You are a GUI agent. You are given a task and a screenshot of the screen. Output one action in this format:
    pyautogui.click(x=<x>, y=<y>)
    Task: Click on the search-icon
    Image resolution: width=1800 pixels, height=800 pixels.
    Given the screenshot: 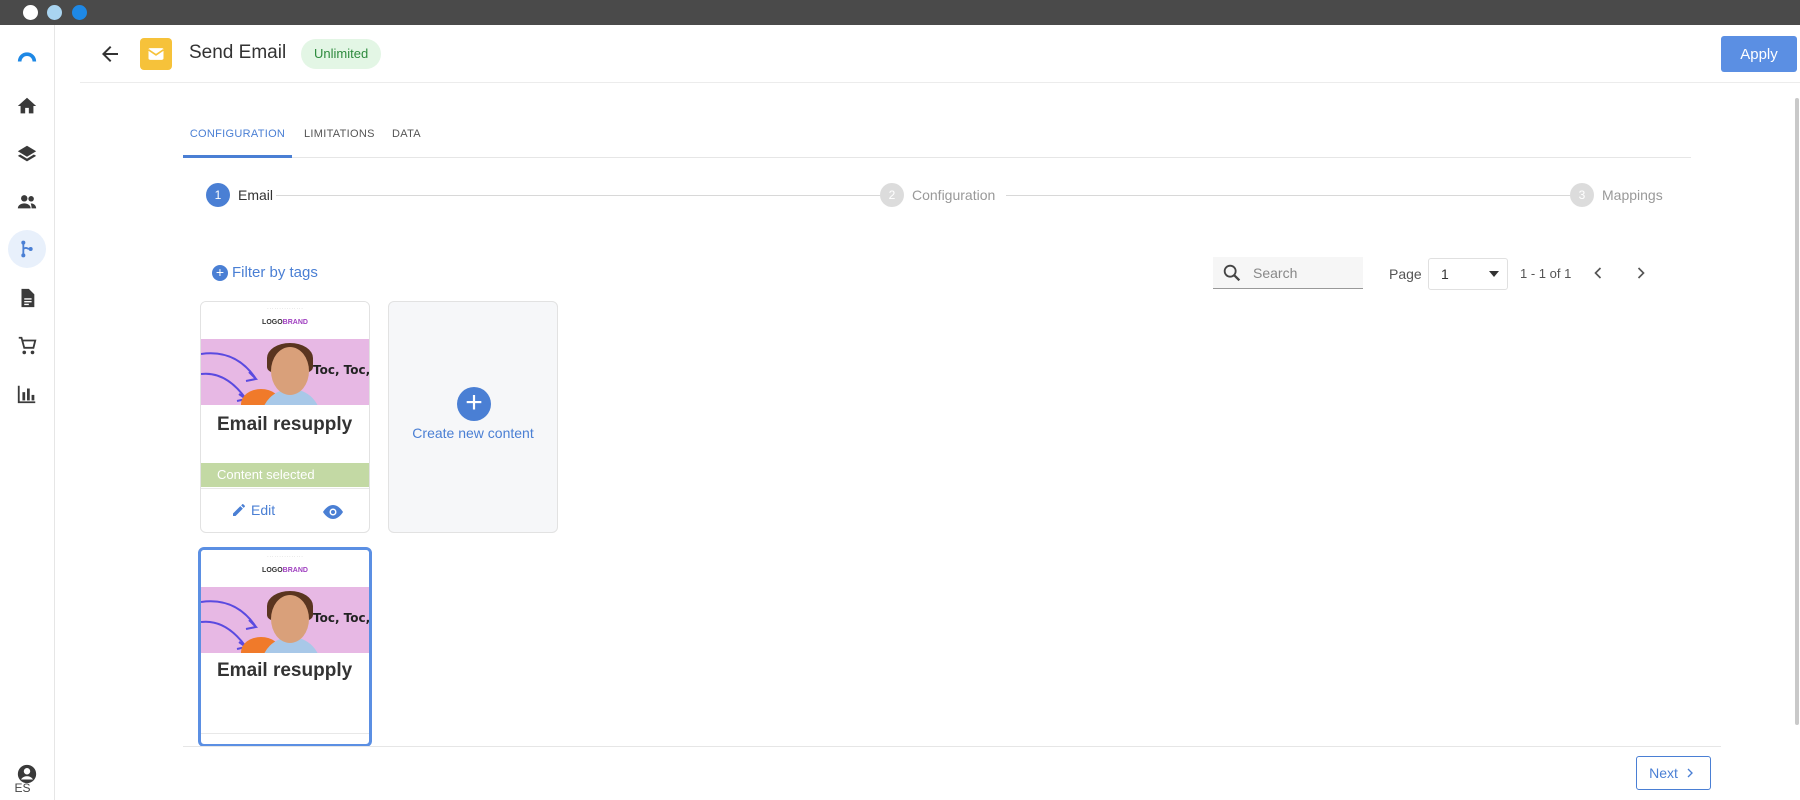 What is the action you would take?
    pyautogui.click(x=1232, y=272)
    